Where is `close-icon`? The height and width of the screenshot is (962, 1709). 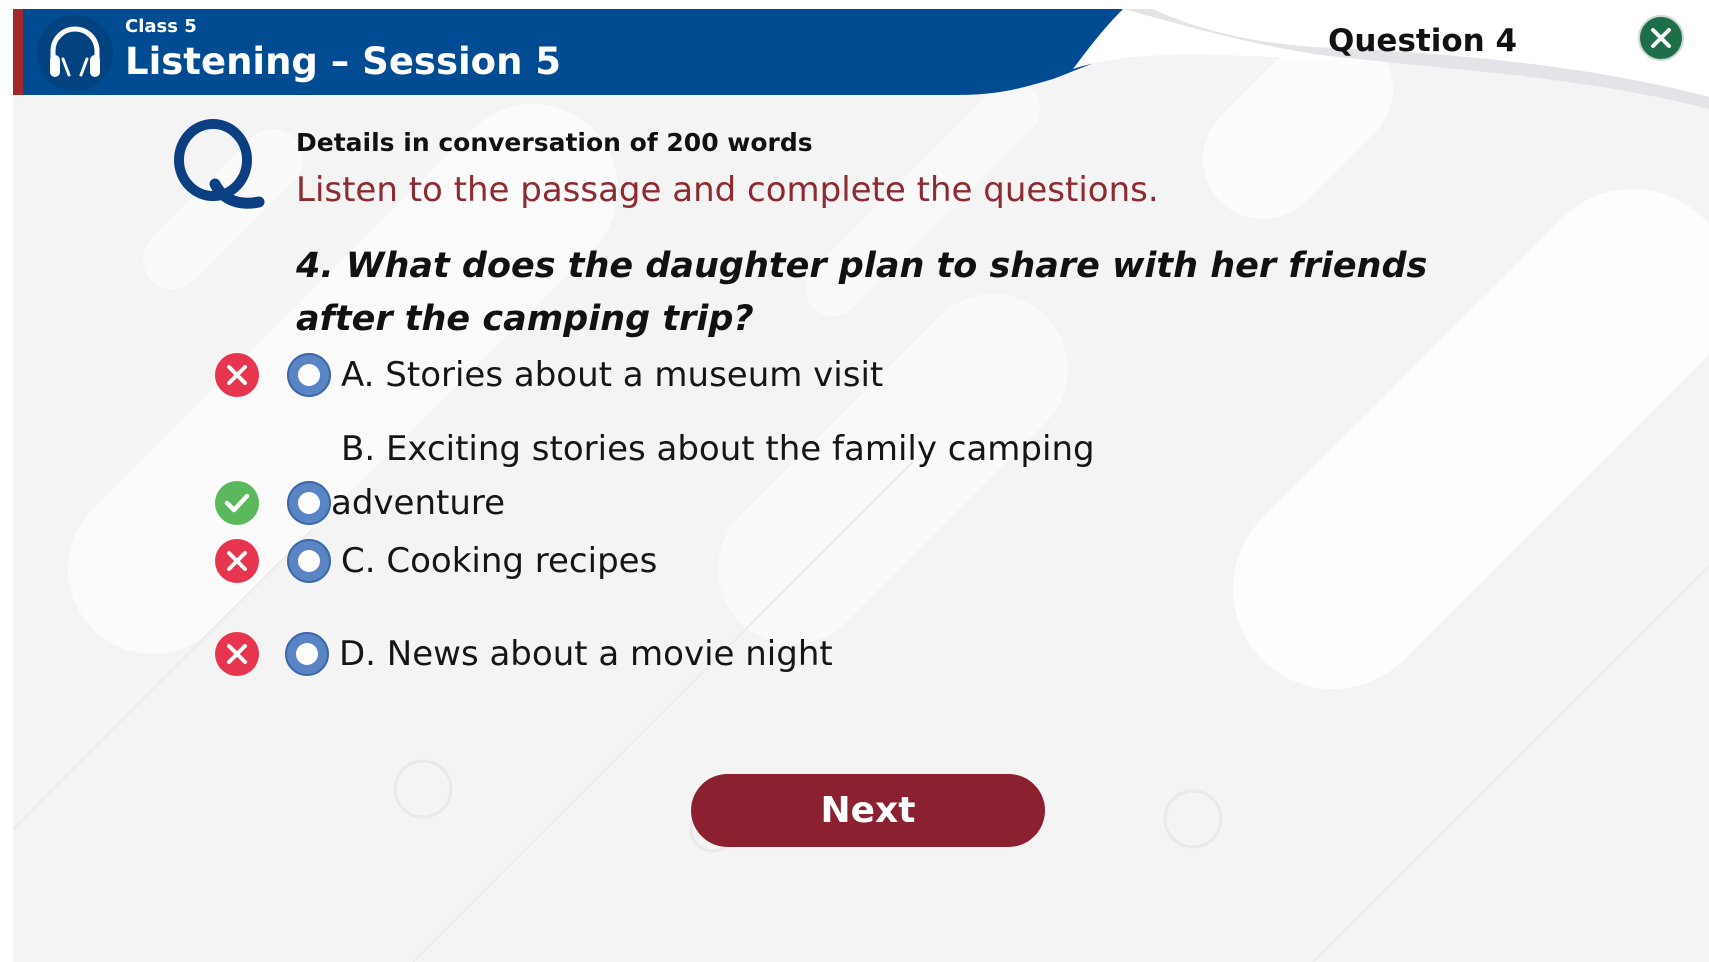 close-icon is located at coordinates (1661, 38).